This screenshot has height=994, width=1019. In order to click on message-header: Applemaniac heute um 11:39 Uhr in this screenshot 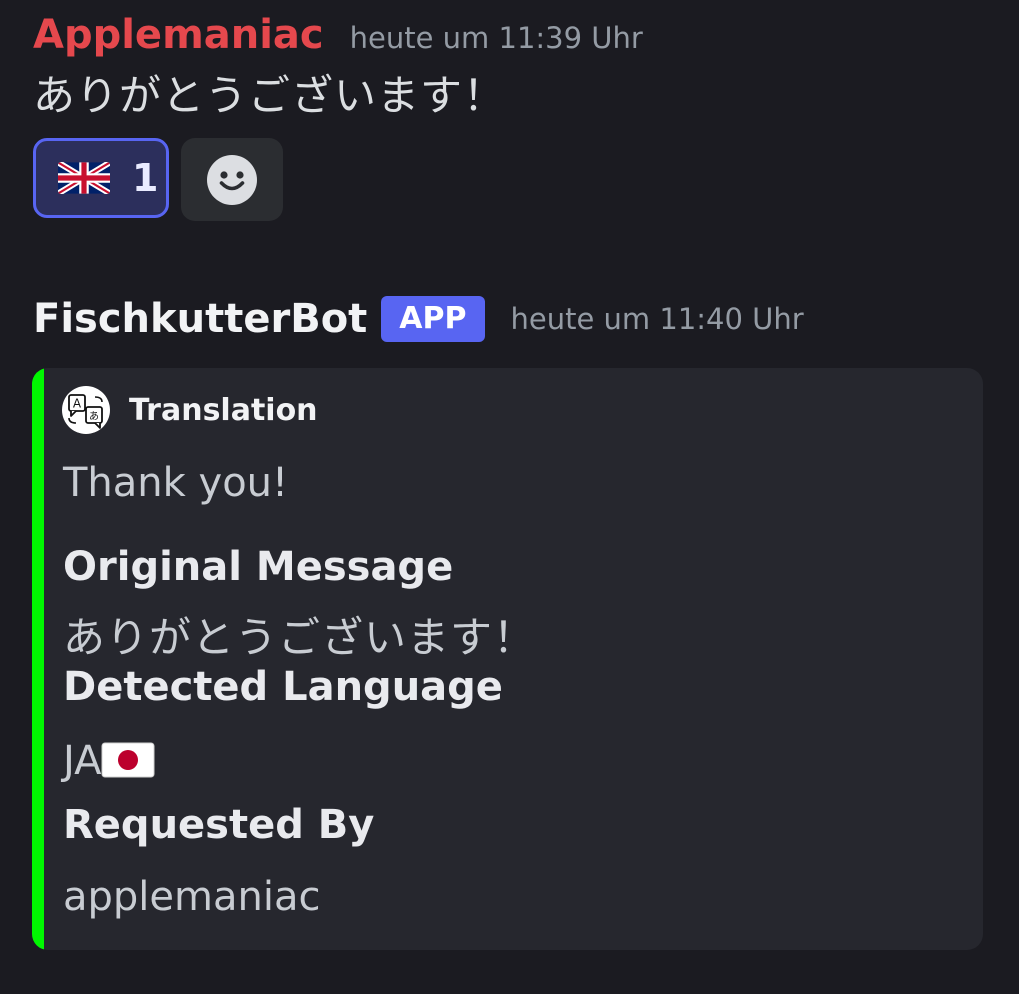, I will do `click(338, 35)`.